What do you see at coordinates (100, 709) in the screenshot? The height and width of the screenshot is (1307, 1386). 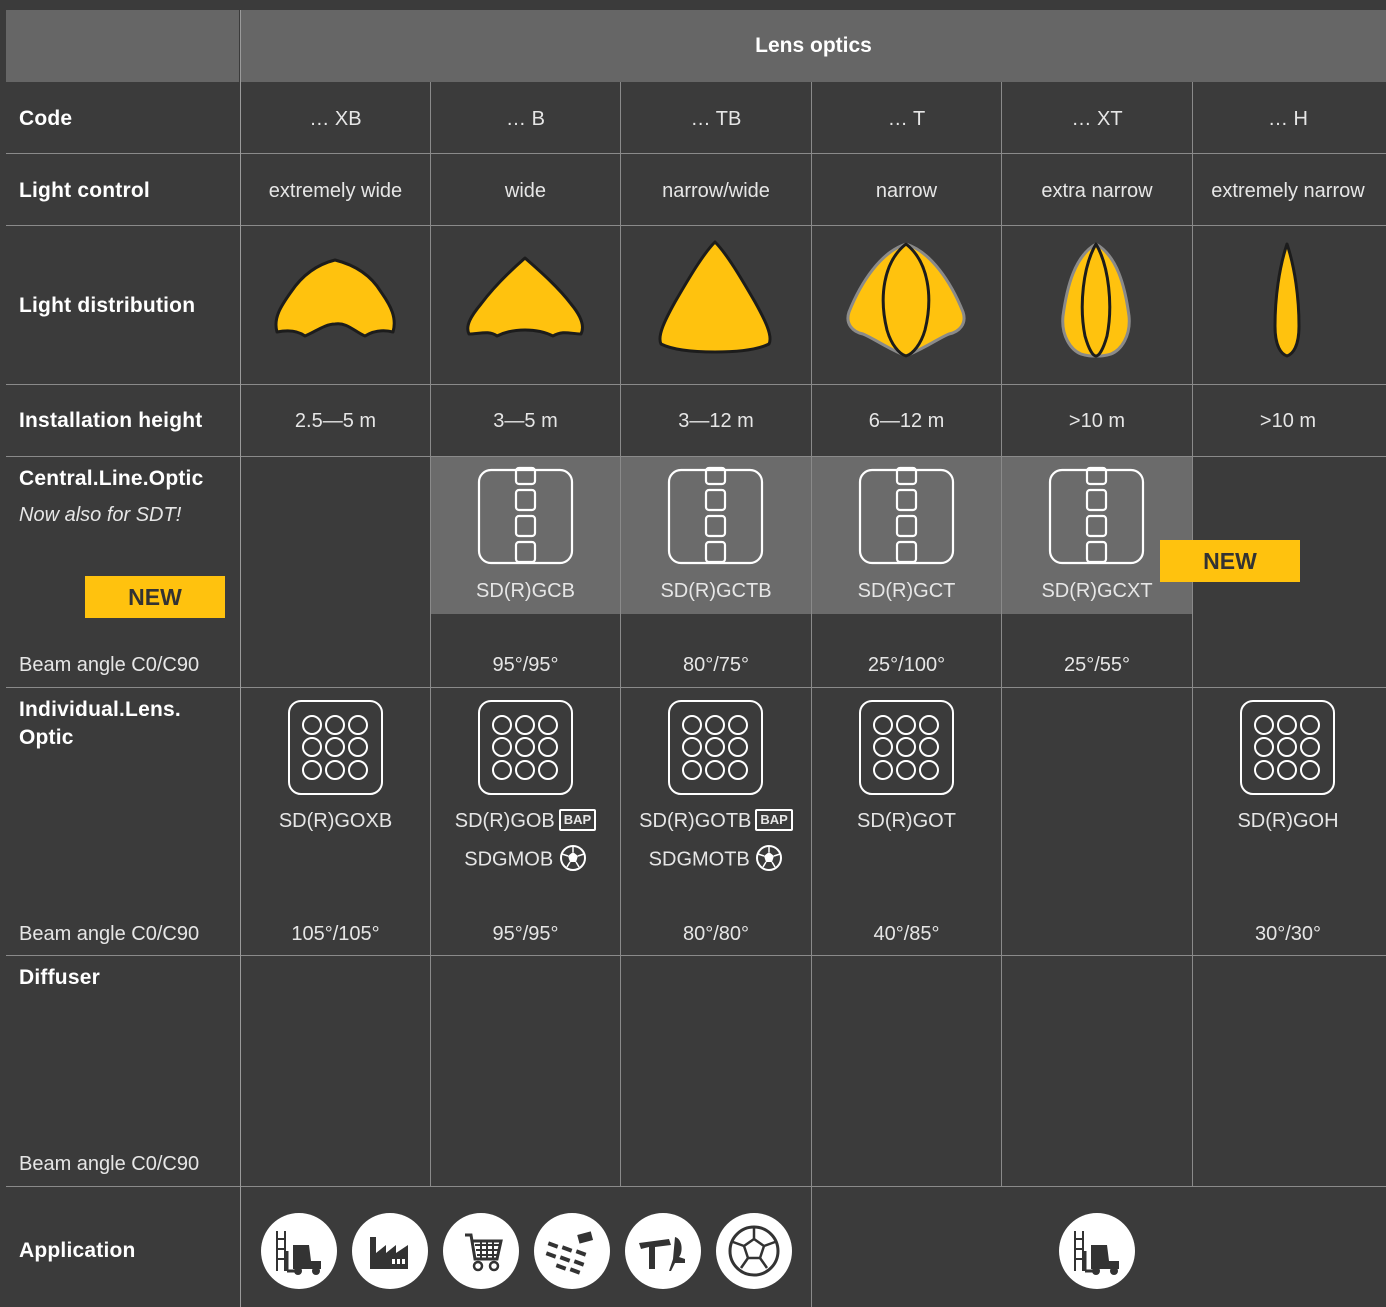 I see `row-label-individual-lens-optic-1: Individual.Lens.` at bounding box center [100, 709].